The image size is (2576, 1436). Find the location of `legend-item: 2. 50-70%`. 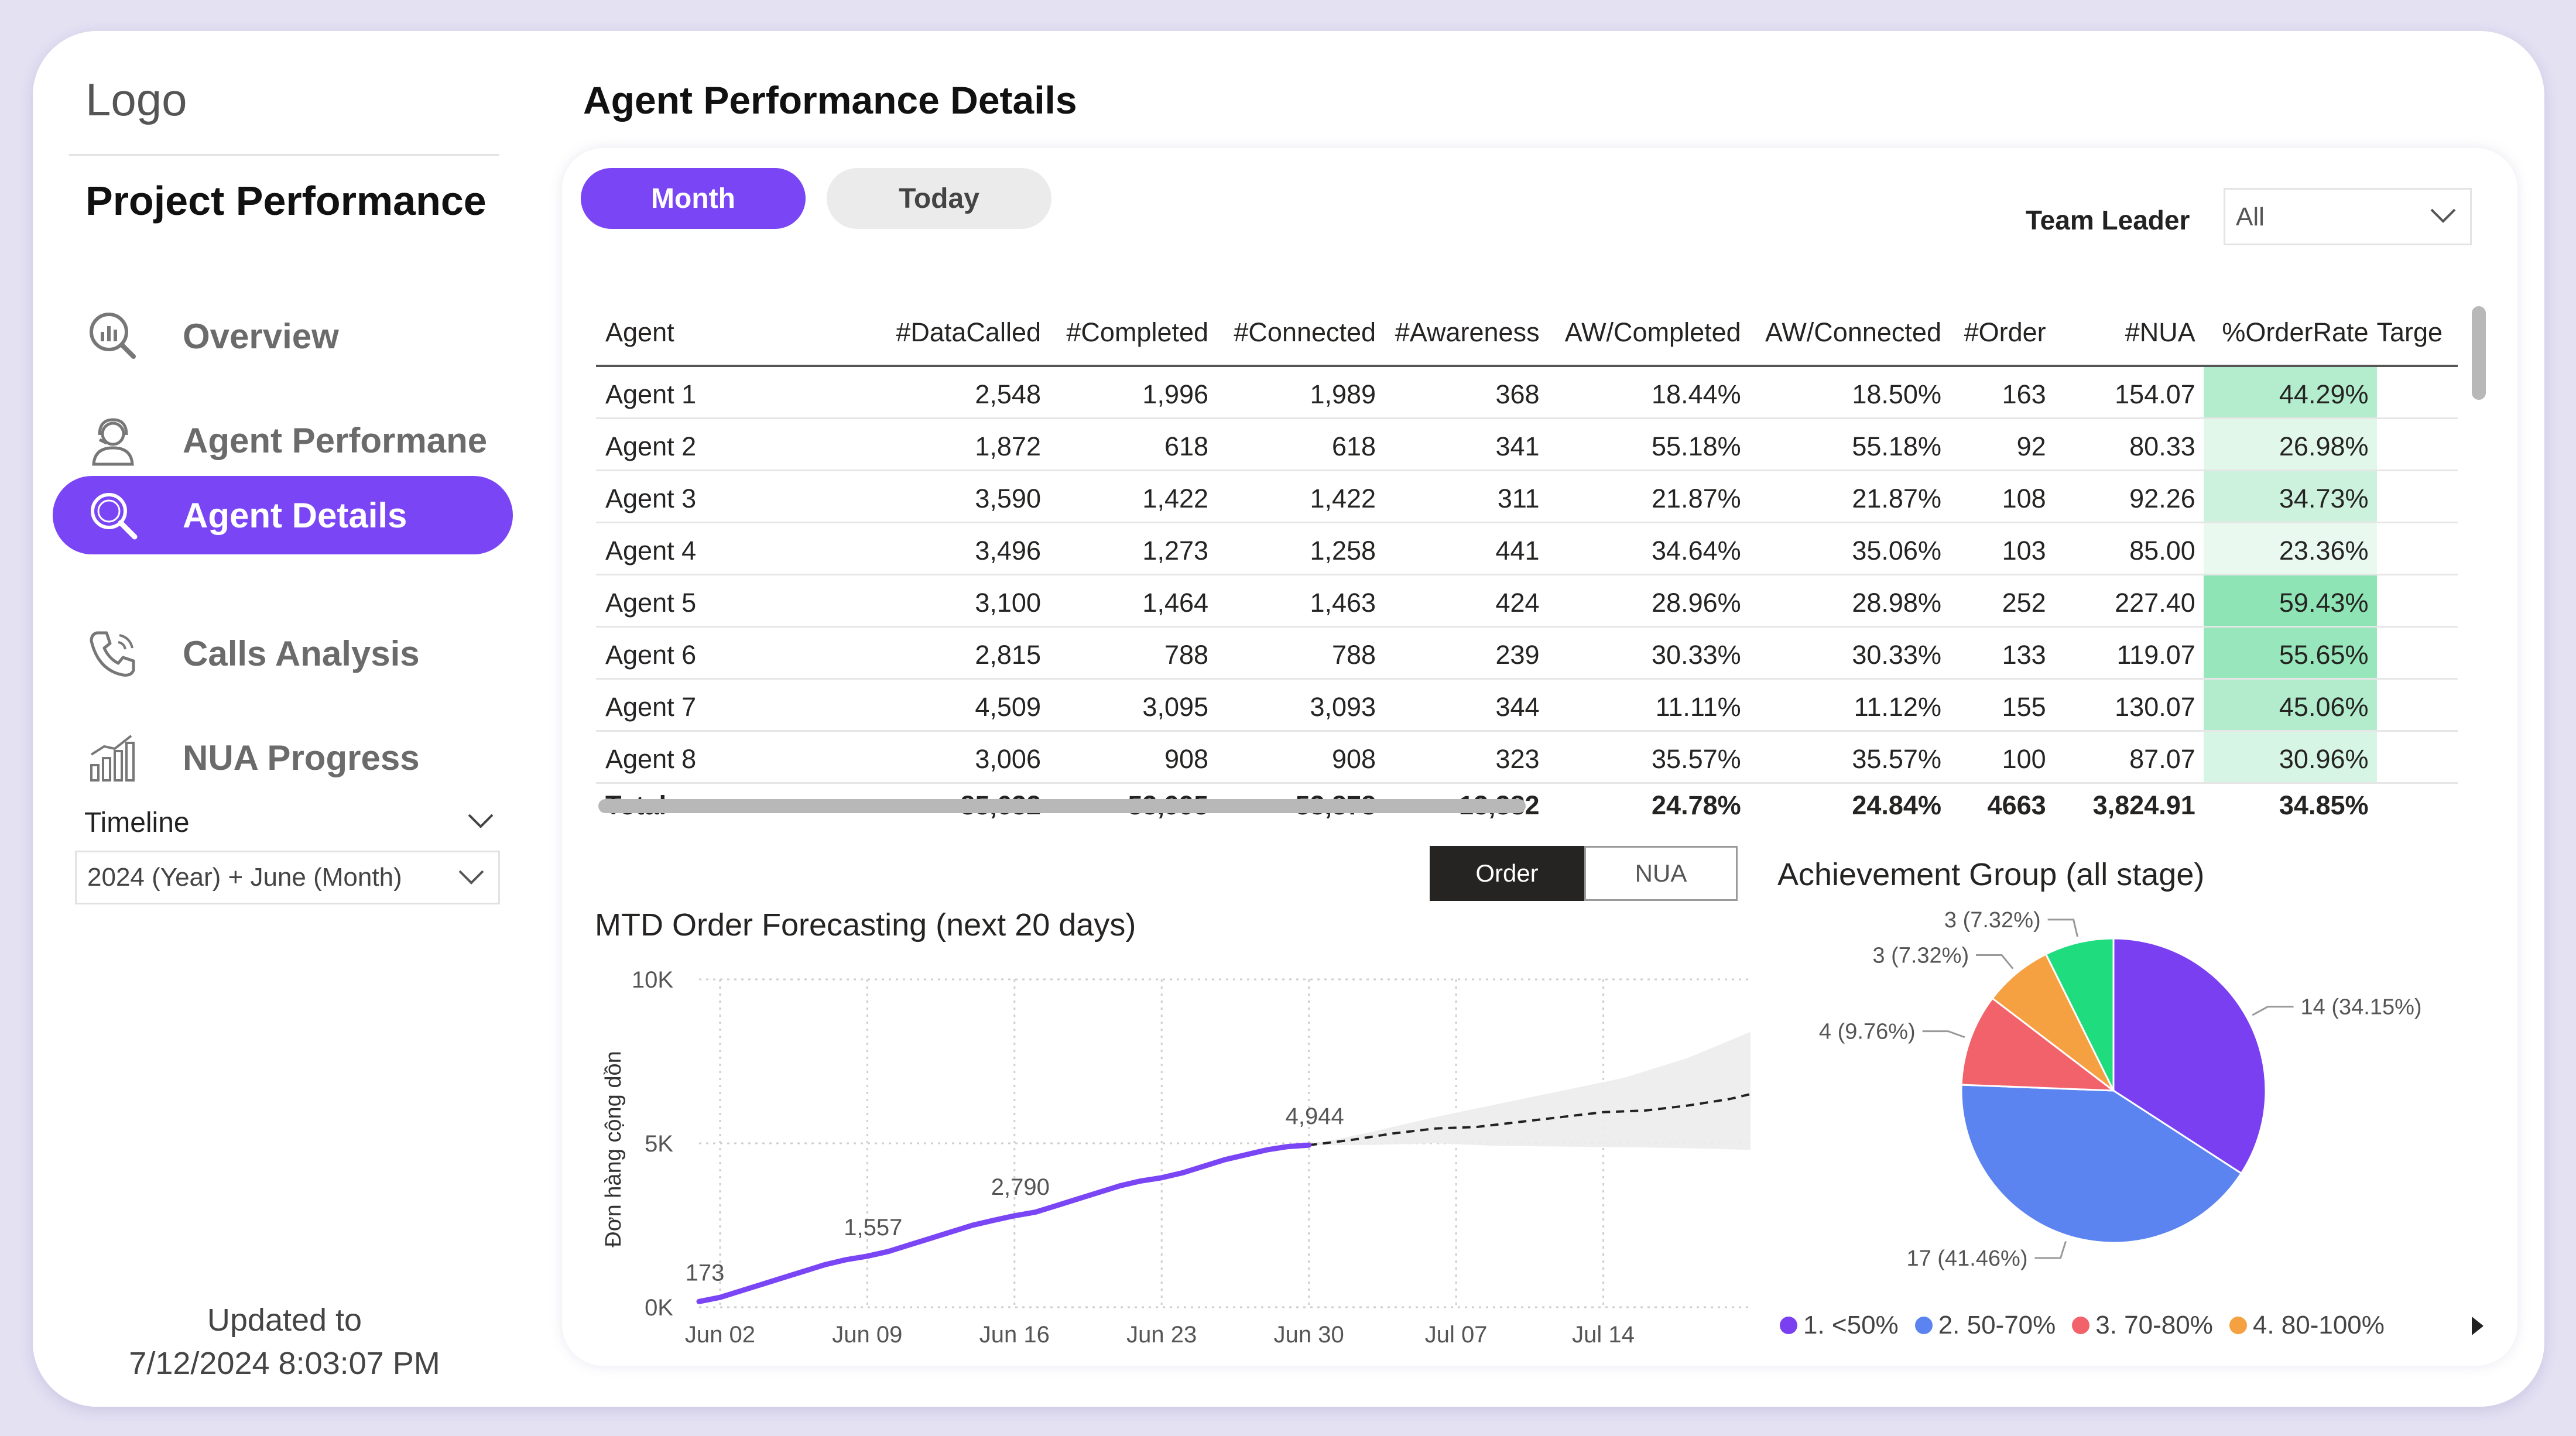

legend-item: 2. 50-70% is located at coordinates (1985, 1325).